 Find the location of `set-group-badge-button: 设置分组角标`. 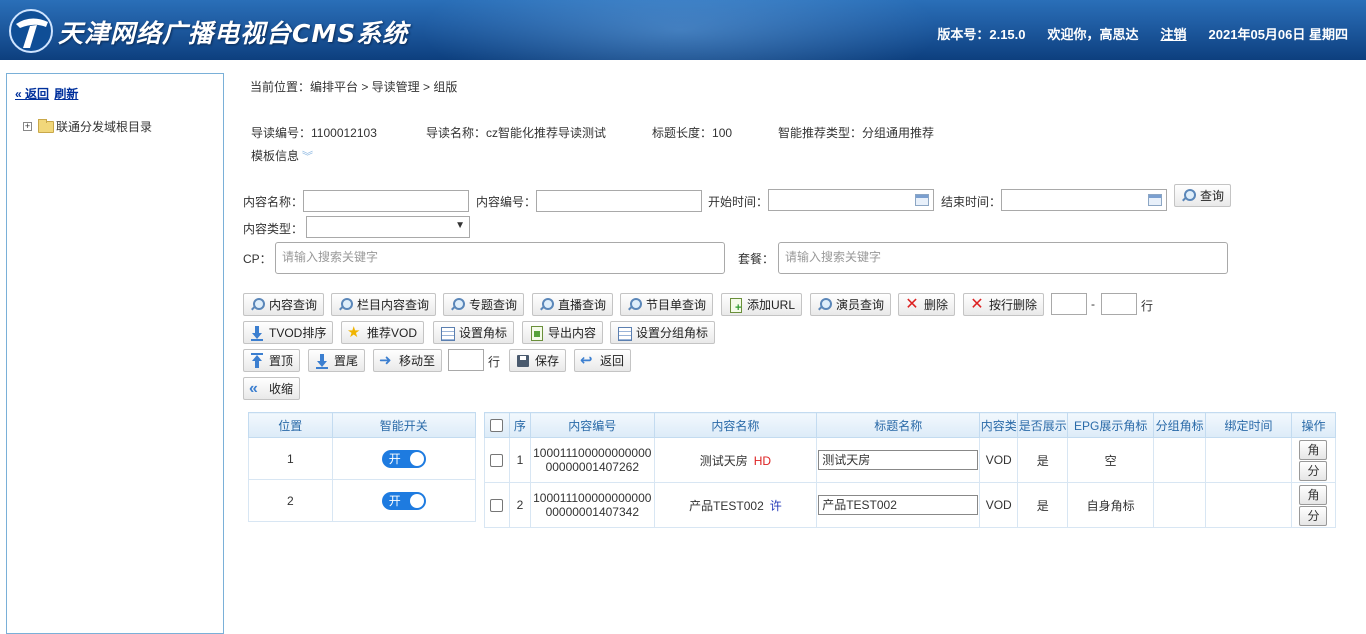

set-group-badge-button: 设置分组角标 is located at coordinates (663, 332).